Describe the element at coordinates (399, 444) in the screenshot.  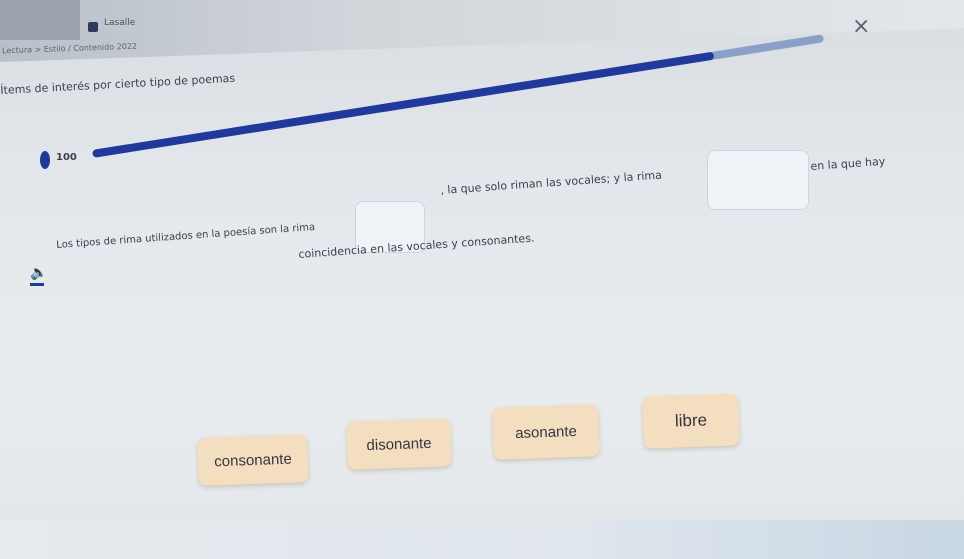
I see `option-disonante: disonante` at that location.